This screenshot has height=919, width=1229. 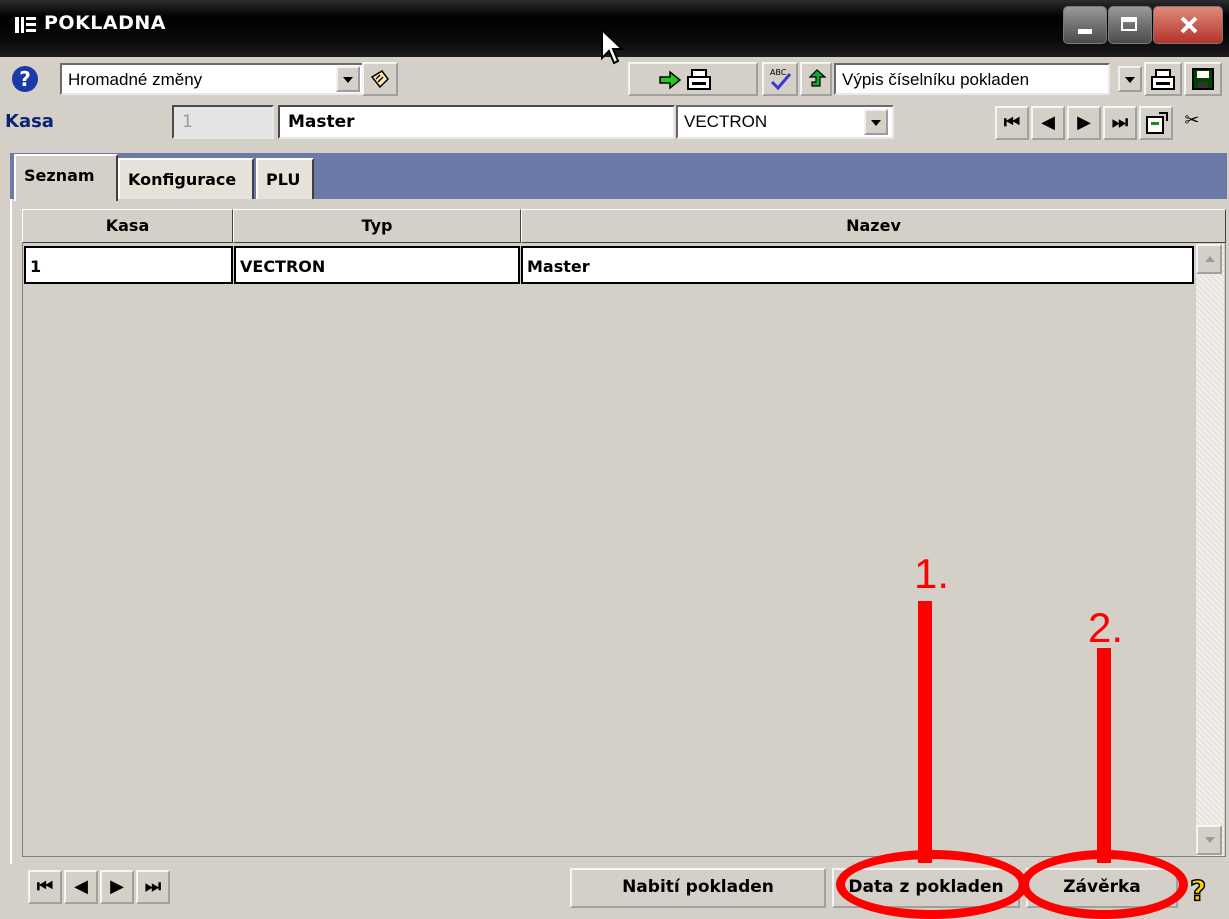 I want to click on nav-first-button: ⏮, so click(x=1012, y=123).